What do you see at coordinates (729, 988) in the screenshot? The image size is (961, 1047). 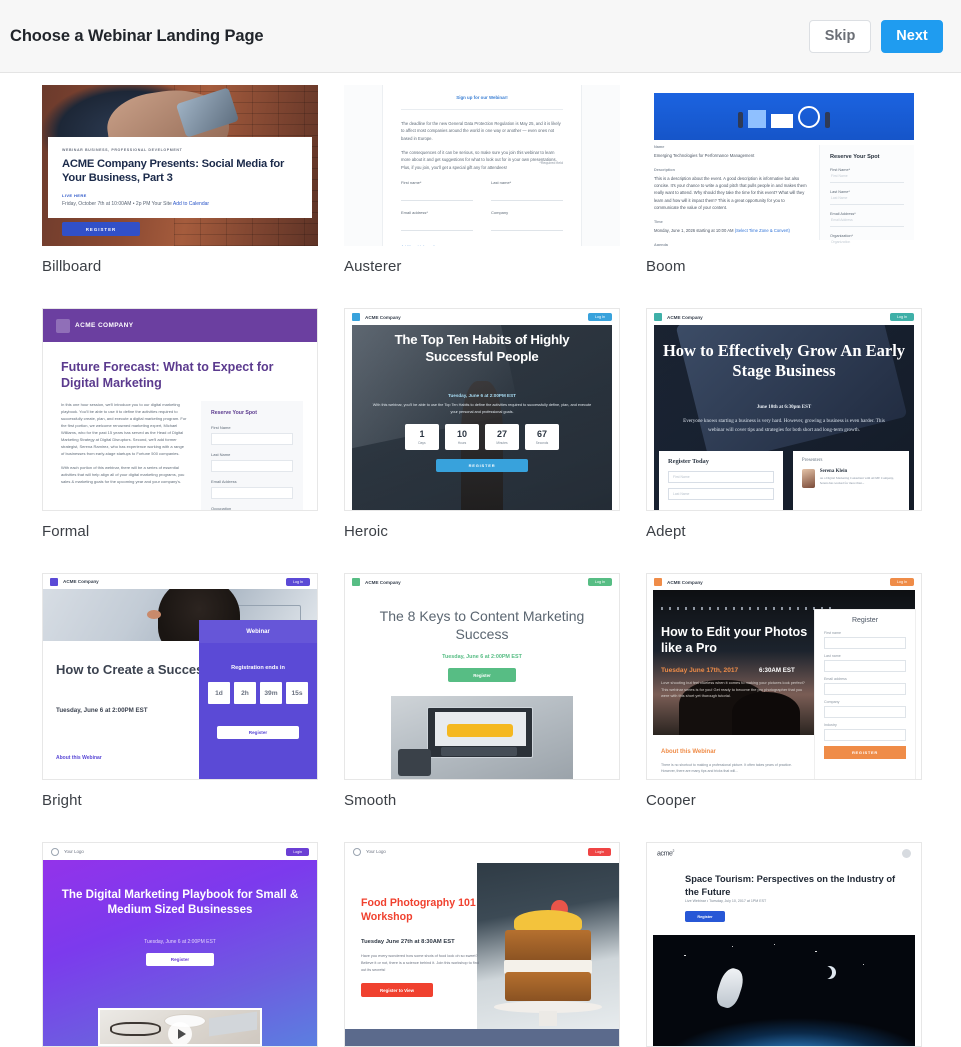 I see `astronaut-shape` at bounding box center [729, 988].